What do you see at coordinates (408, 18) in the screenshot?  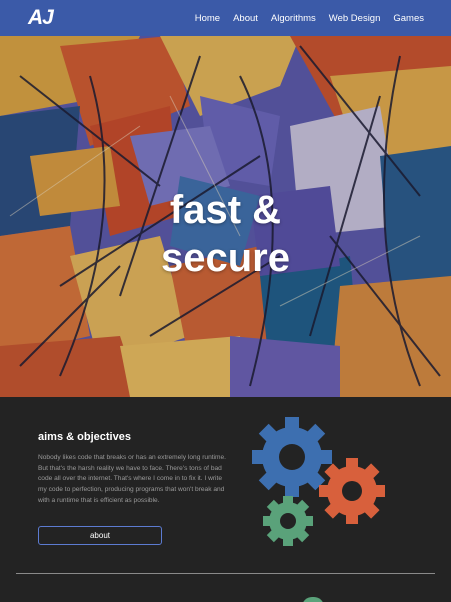 I see `nav-link-games: Games` at bounding box center [408, 18].